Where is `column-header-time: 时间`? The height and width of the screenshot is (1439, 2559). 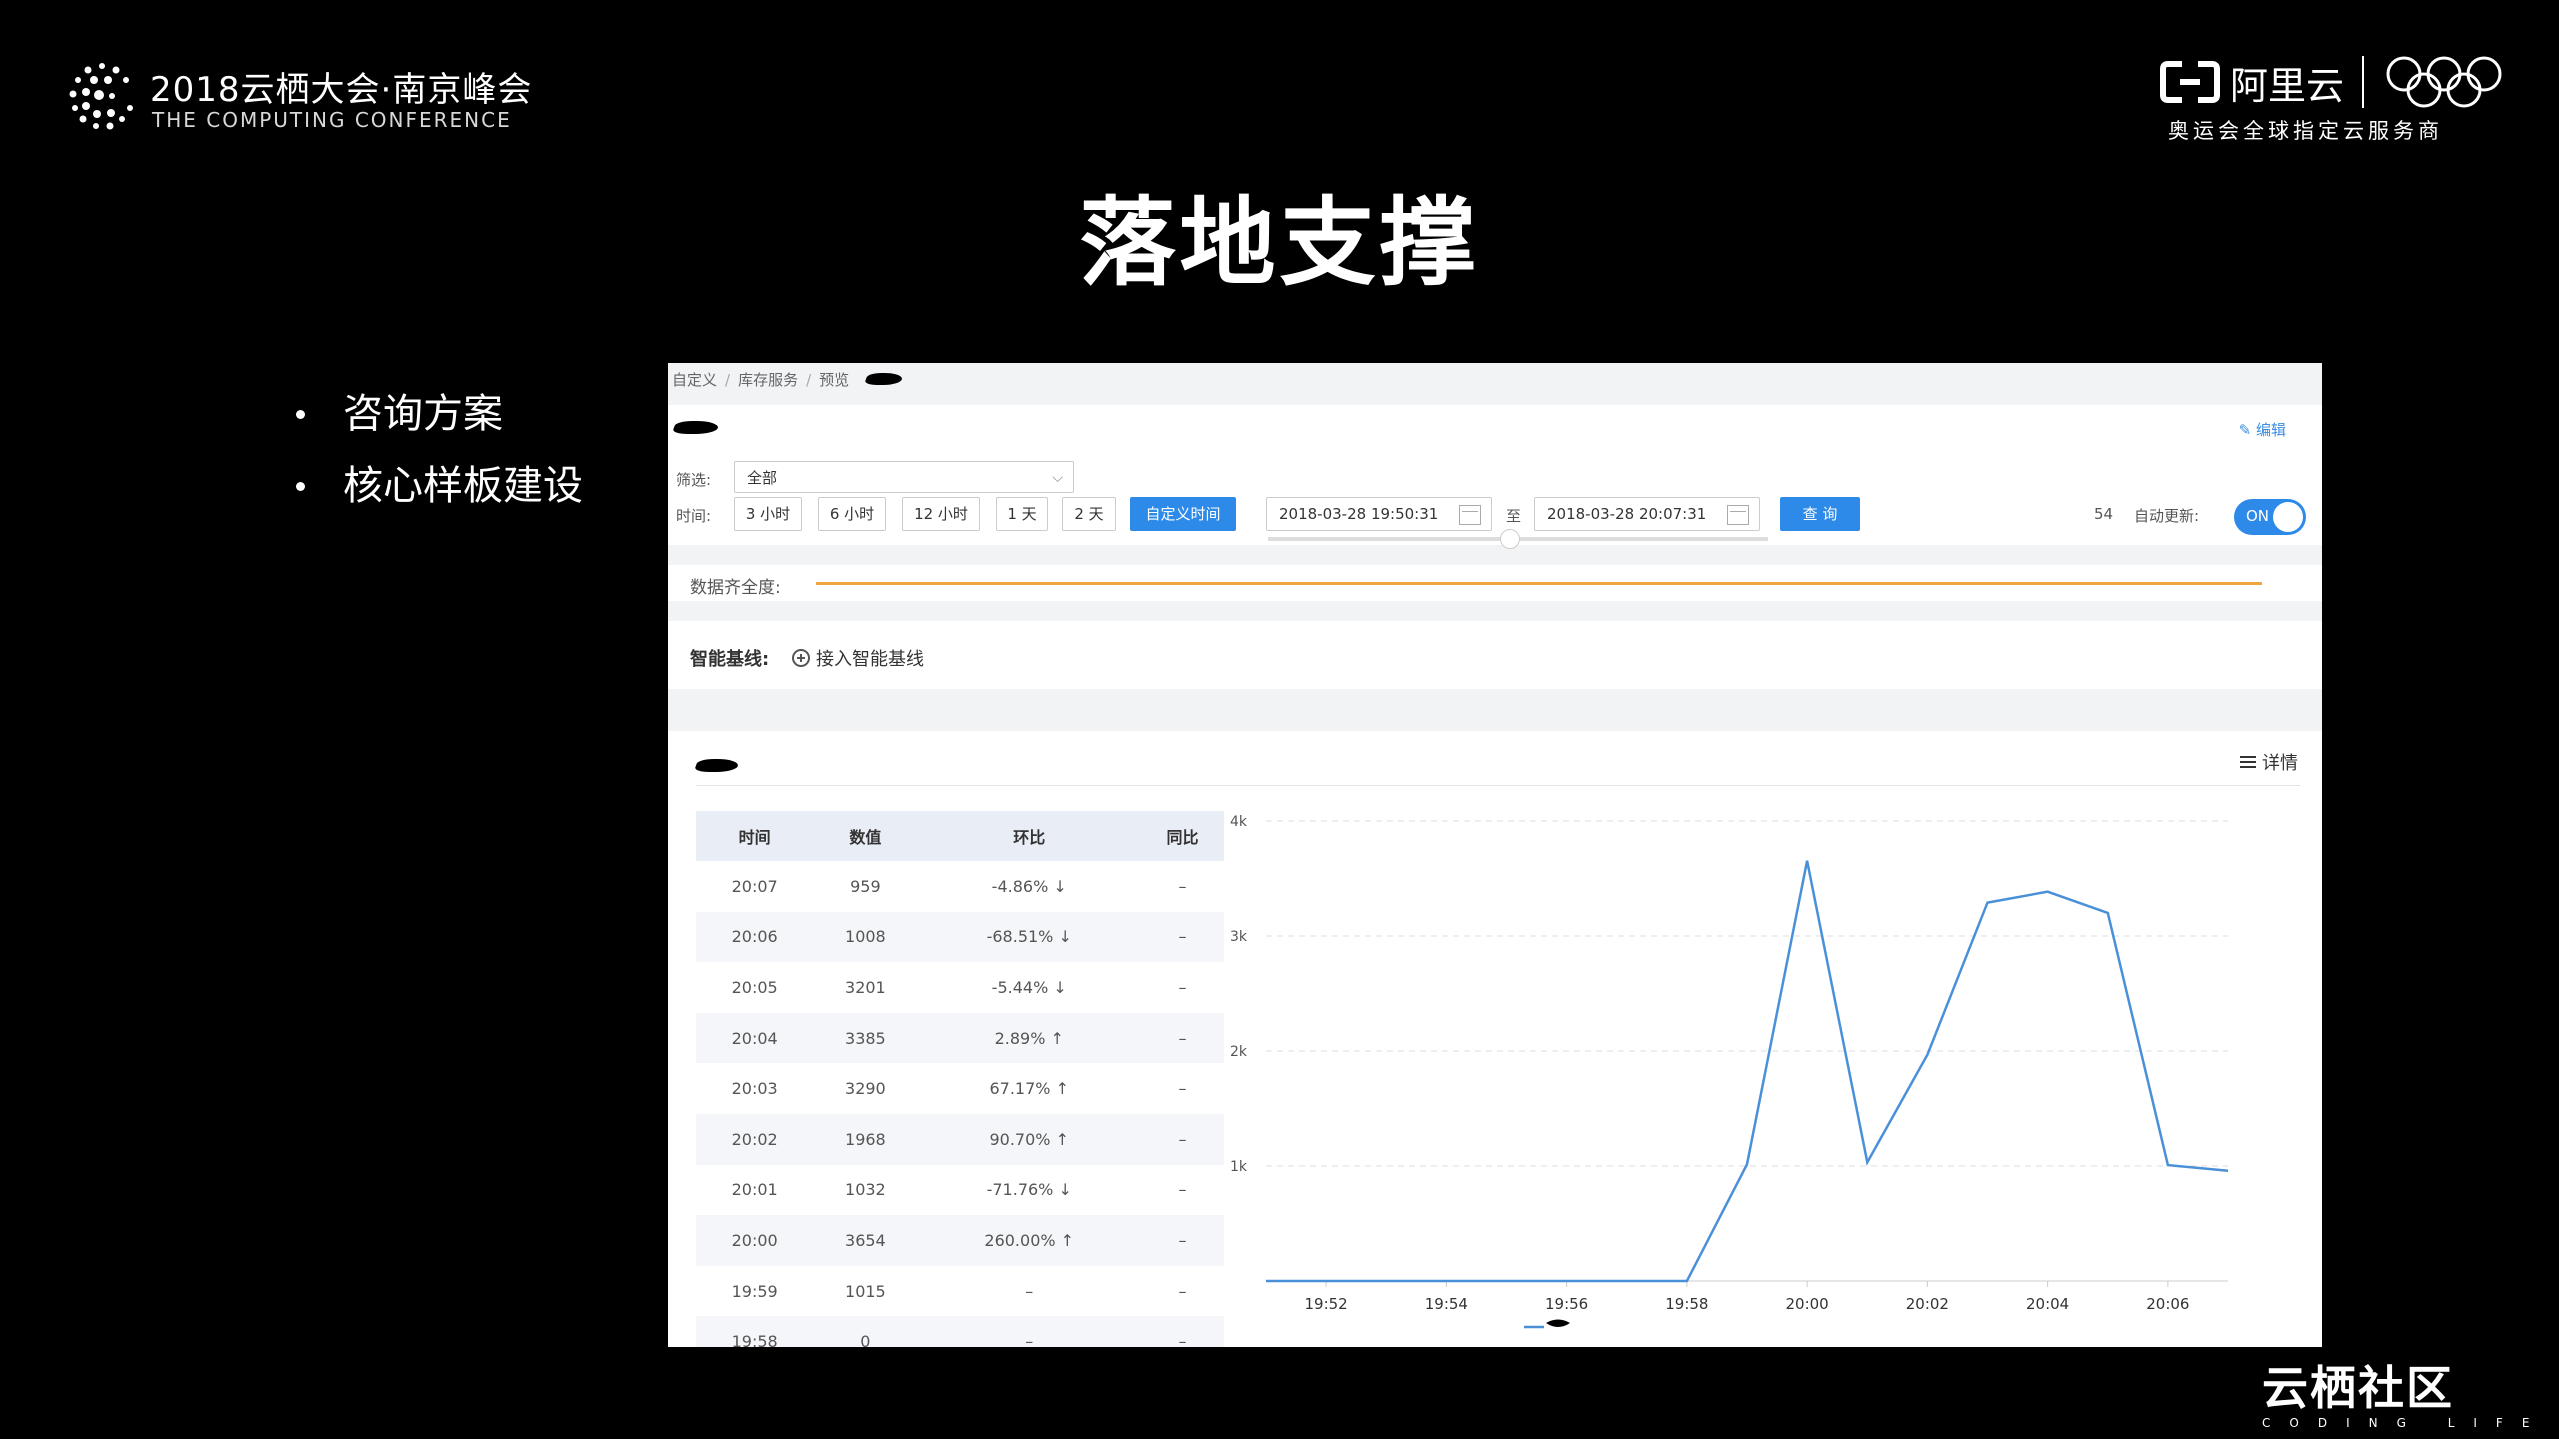
column-header-time: 时间 is located at coordinates (755, 836).